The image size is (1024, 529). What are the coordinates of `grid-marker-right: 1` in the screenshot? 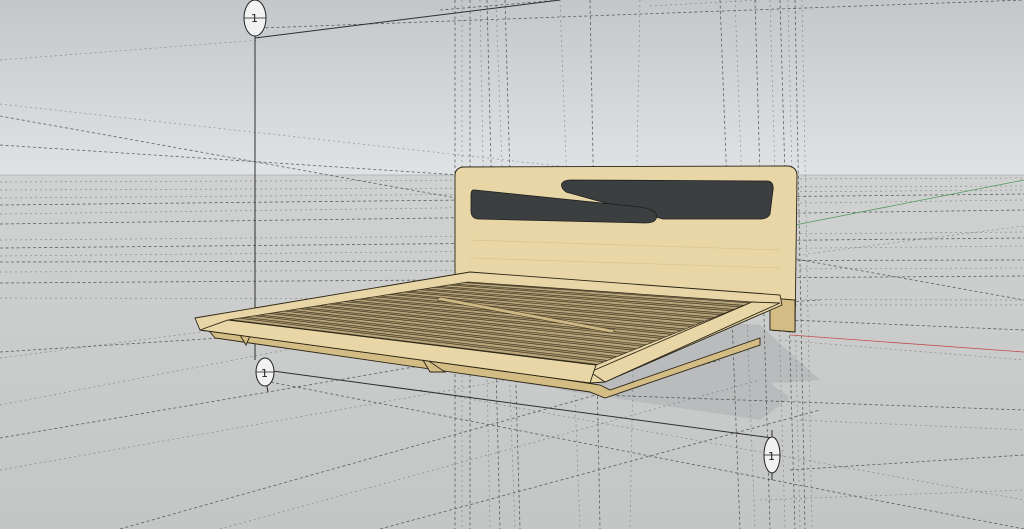 It's located at (772, 455).